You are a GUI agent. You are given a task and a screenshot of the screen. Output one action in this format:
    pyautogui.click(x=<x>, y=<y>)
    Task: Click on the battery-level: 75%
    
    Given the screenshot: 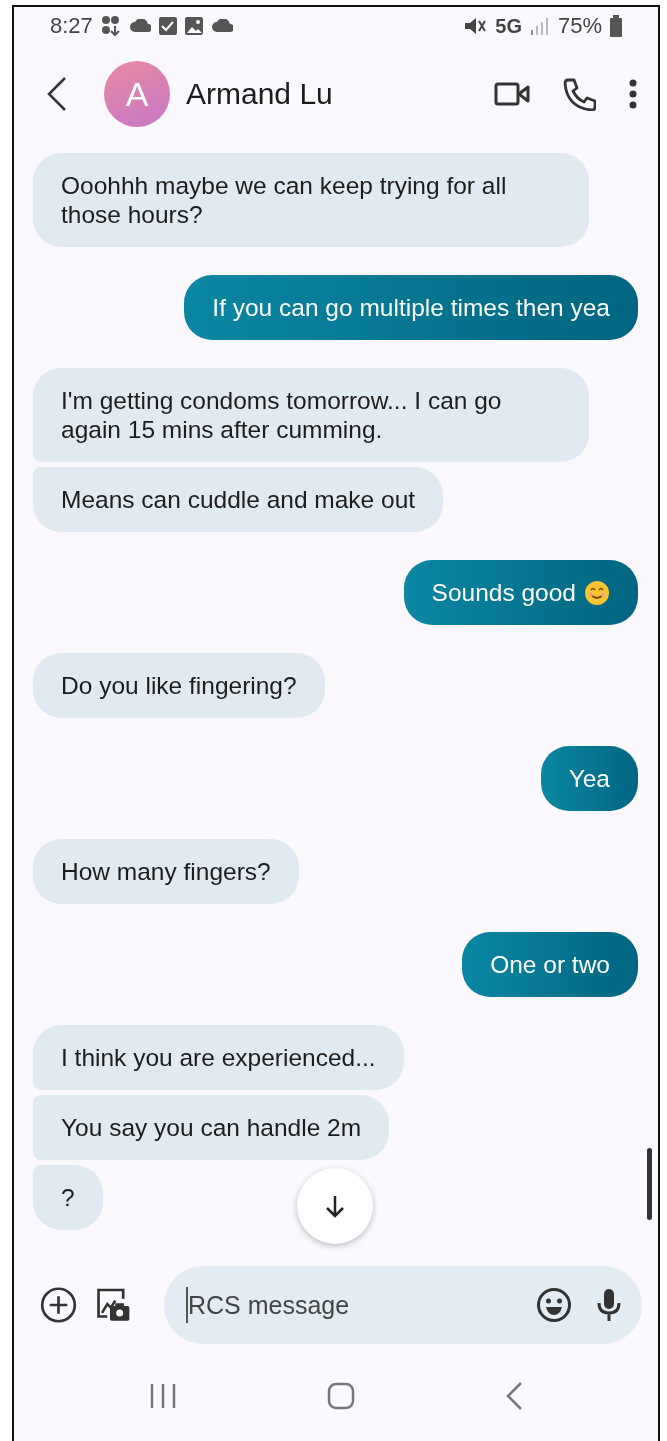 What is the action you would take?
    pyautogui.click(x=579, y=26)
    